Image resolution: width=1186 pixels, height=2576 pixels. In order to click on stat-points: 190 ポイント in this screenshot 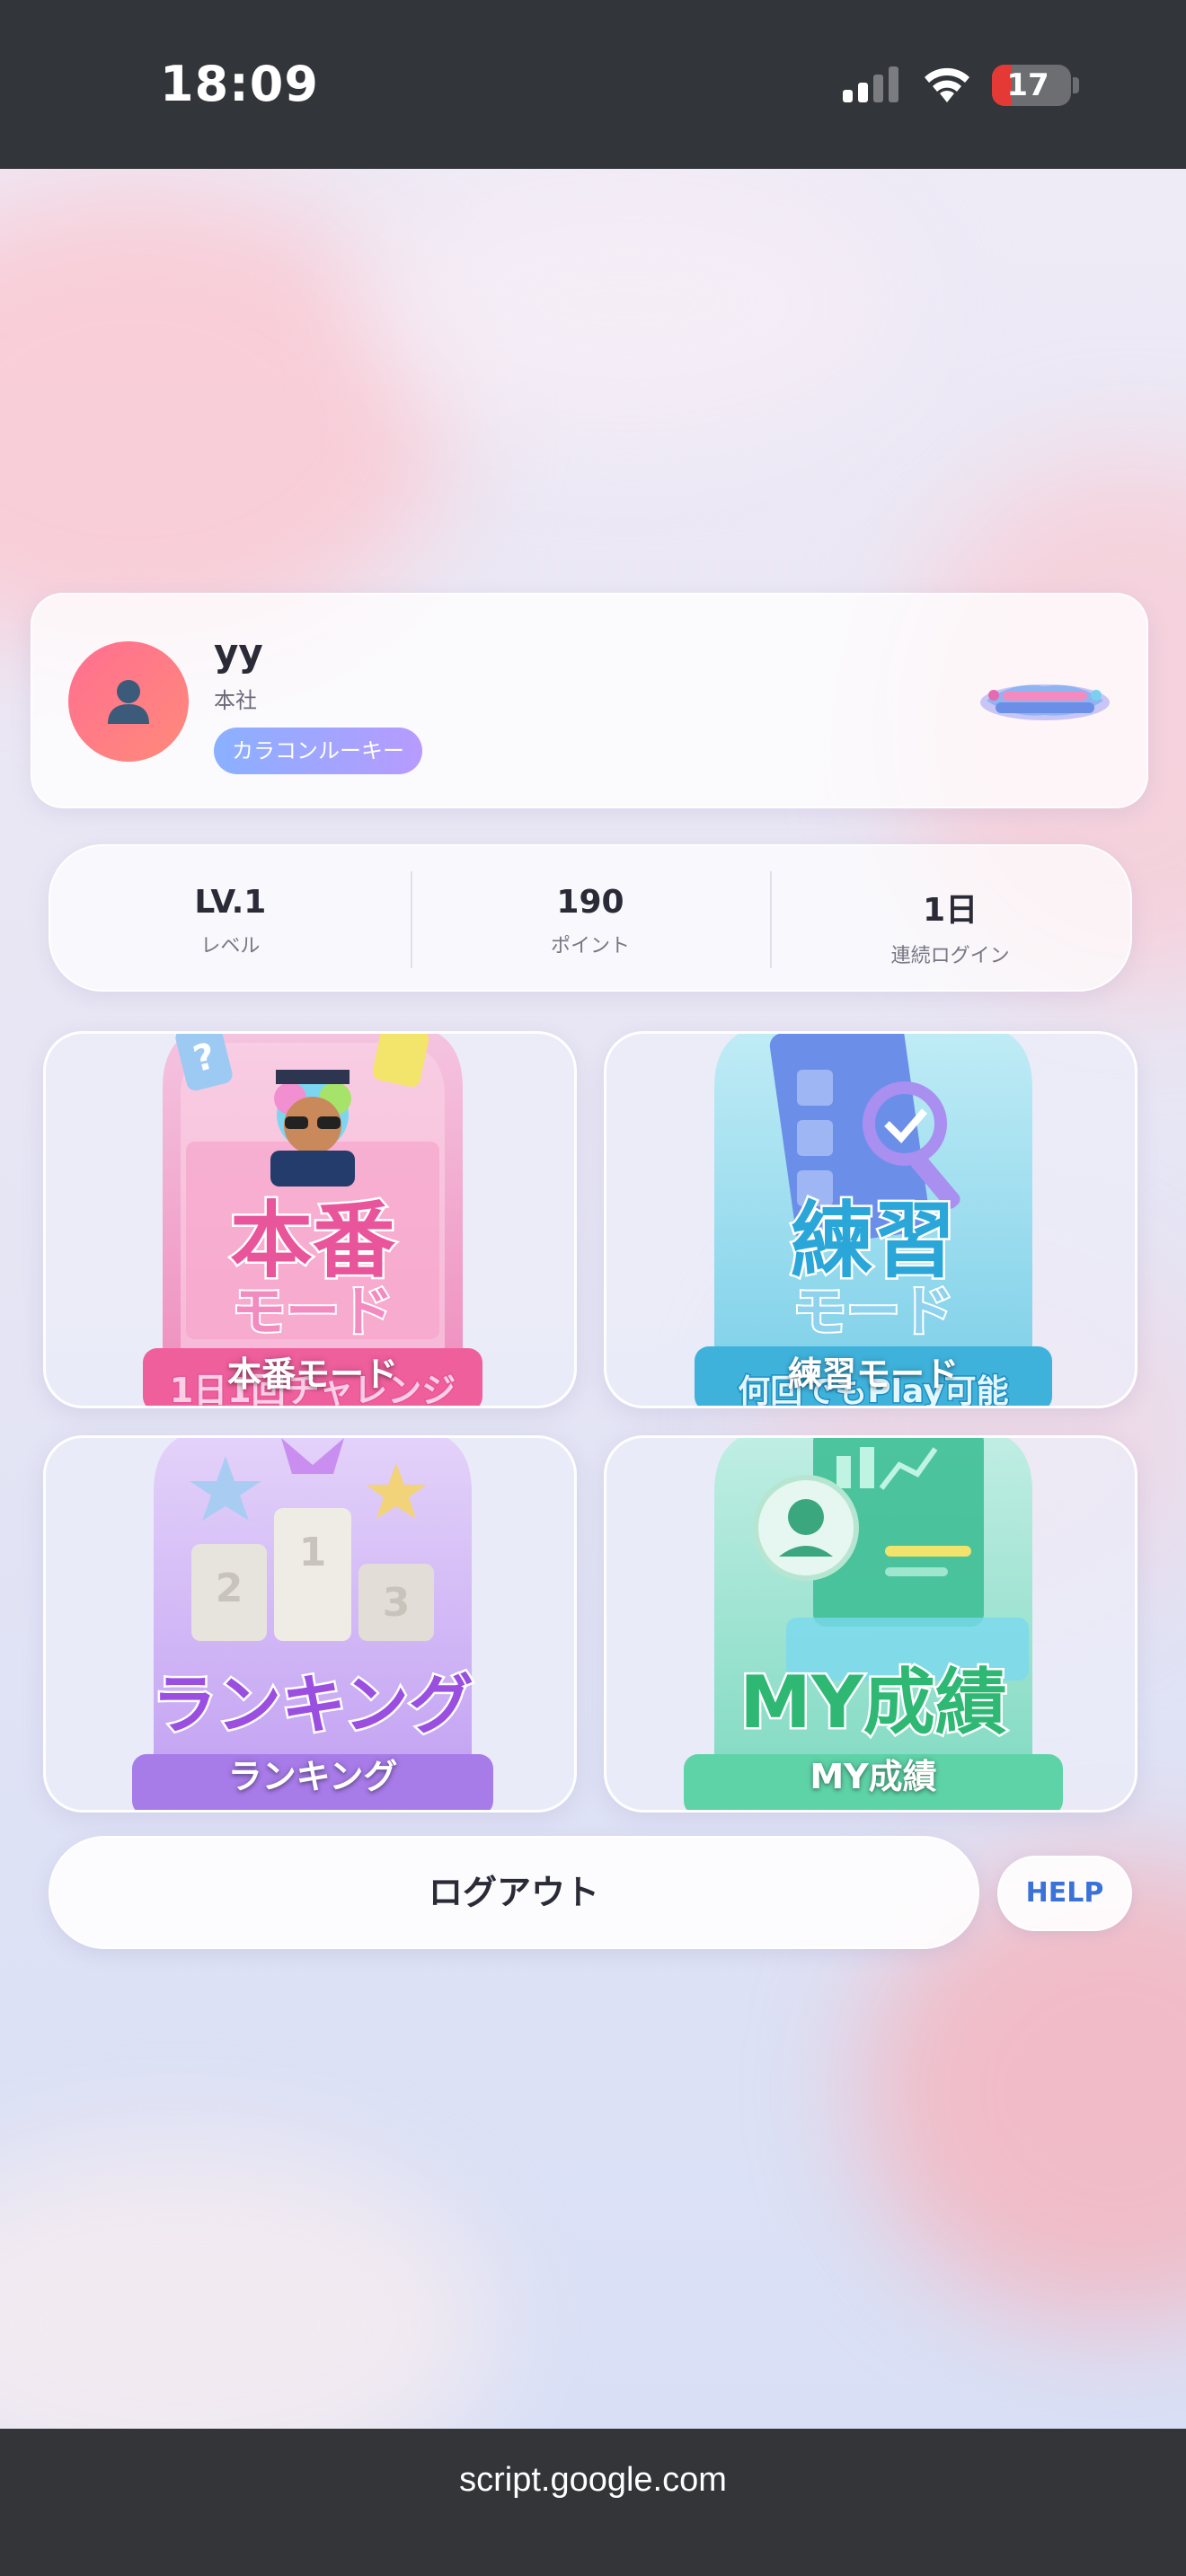, I will do `click(590, 918)`.